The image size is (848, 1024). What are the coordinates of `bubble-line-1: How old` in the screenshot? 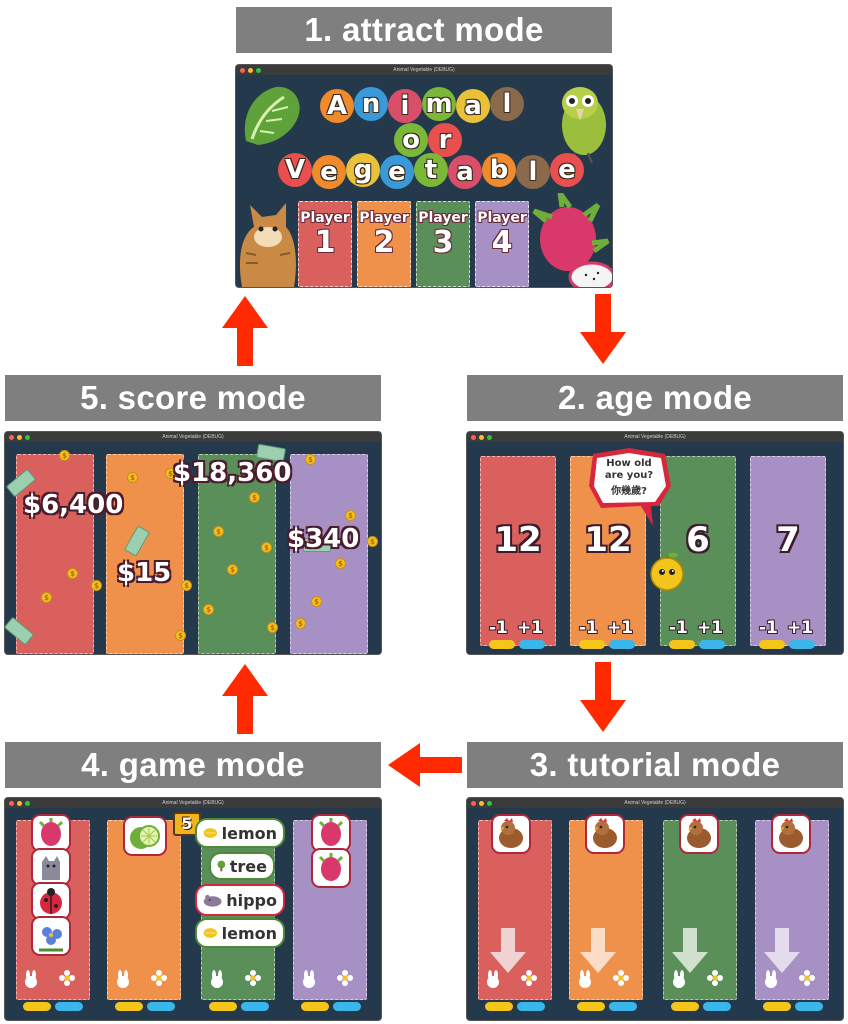 It's located at (629, 463).